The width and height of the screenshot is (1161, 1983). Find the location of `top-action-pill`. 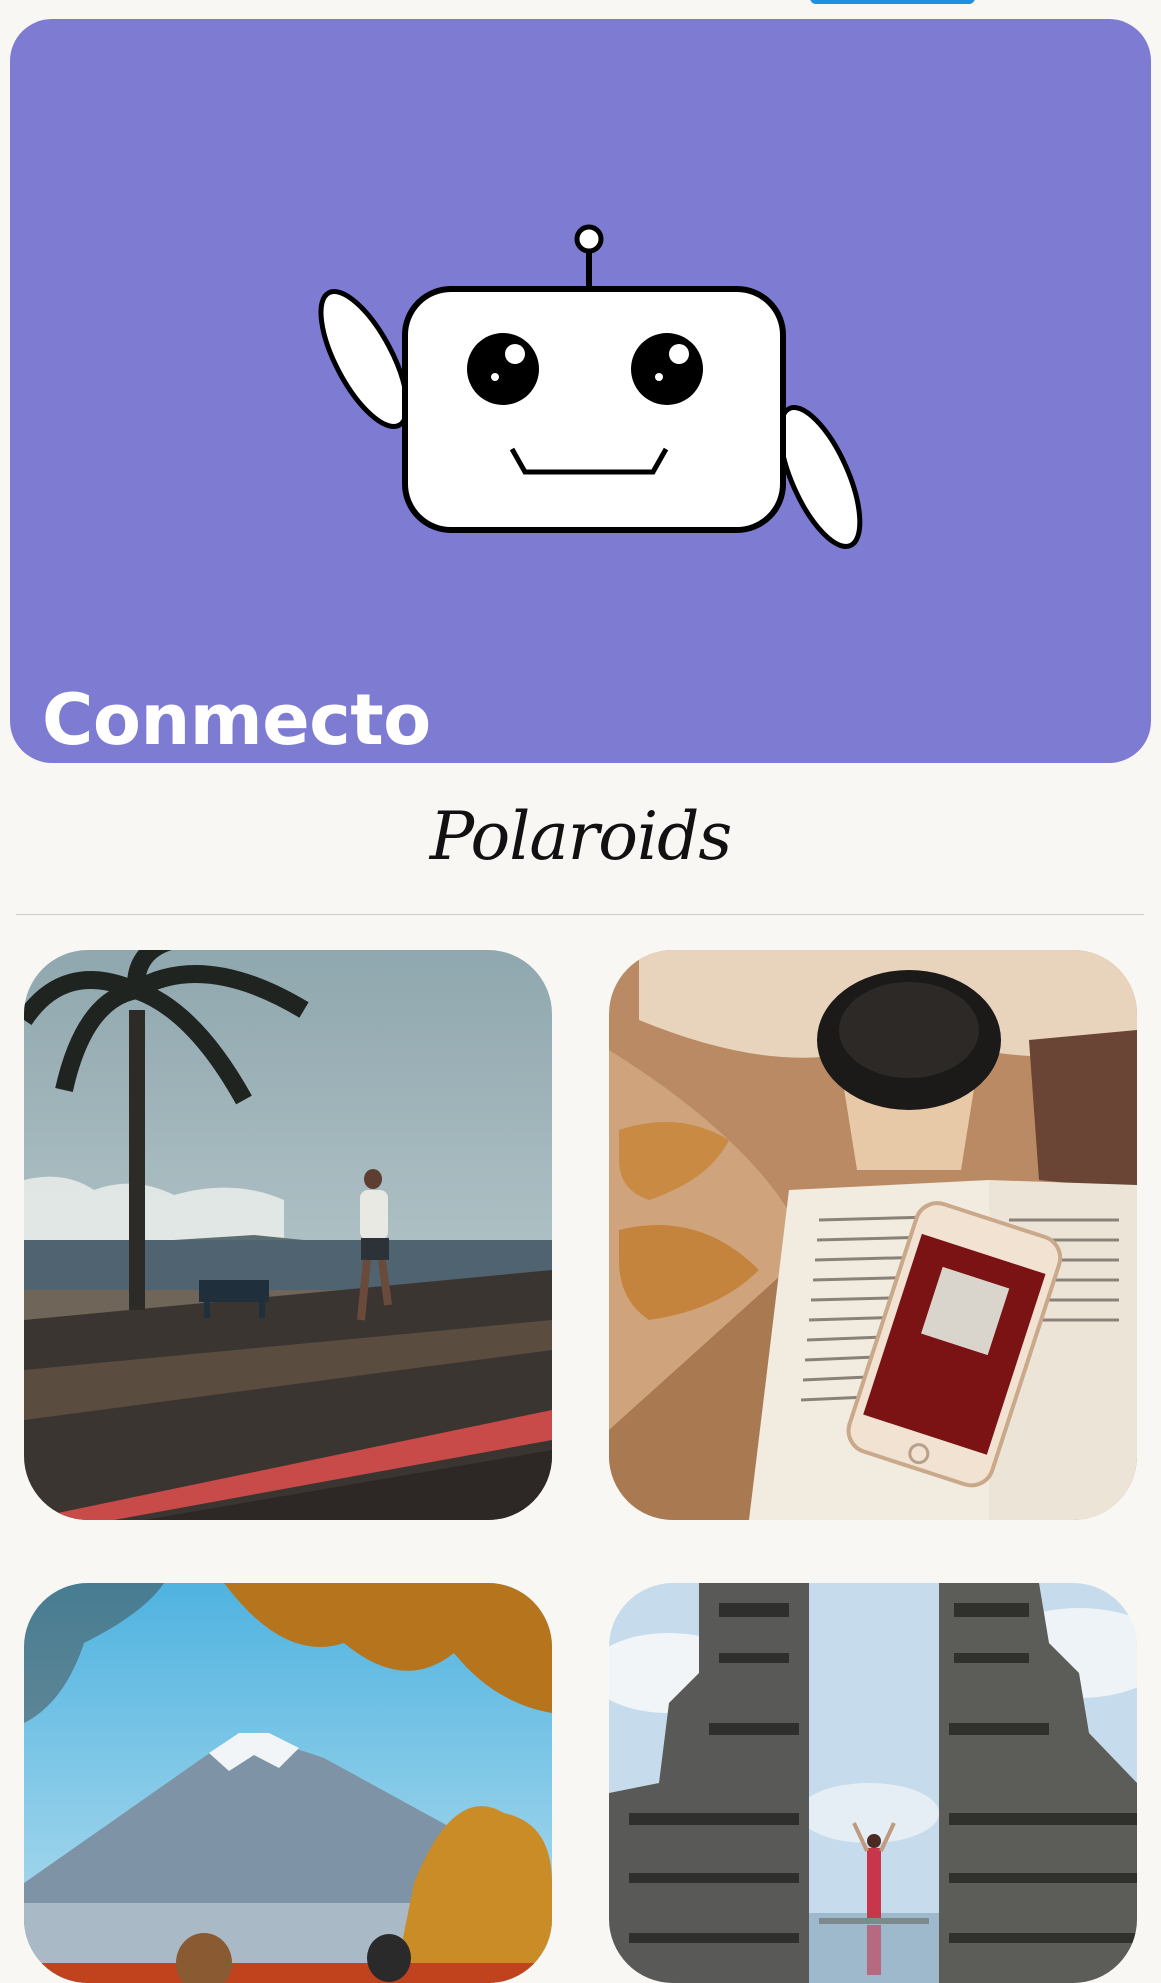

top-action-pill is located at coordinates (892, 2).